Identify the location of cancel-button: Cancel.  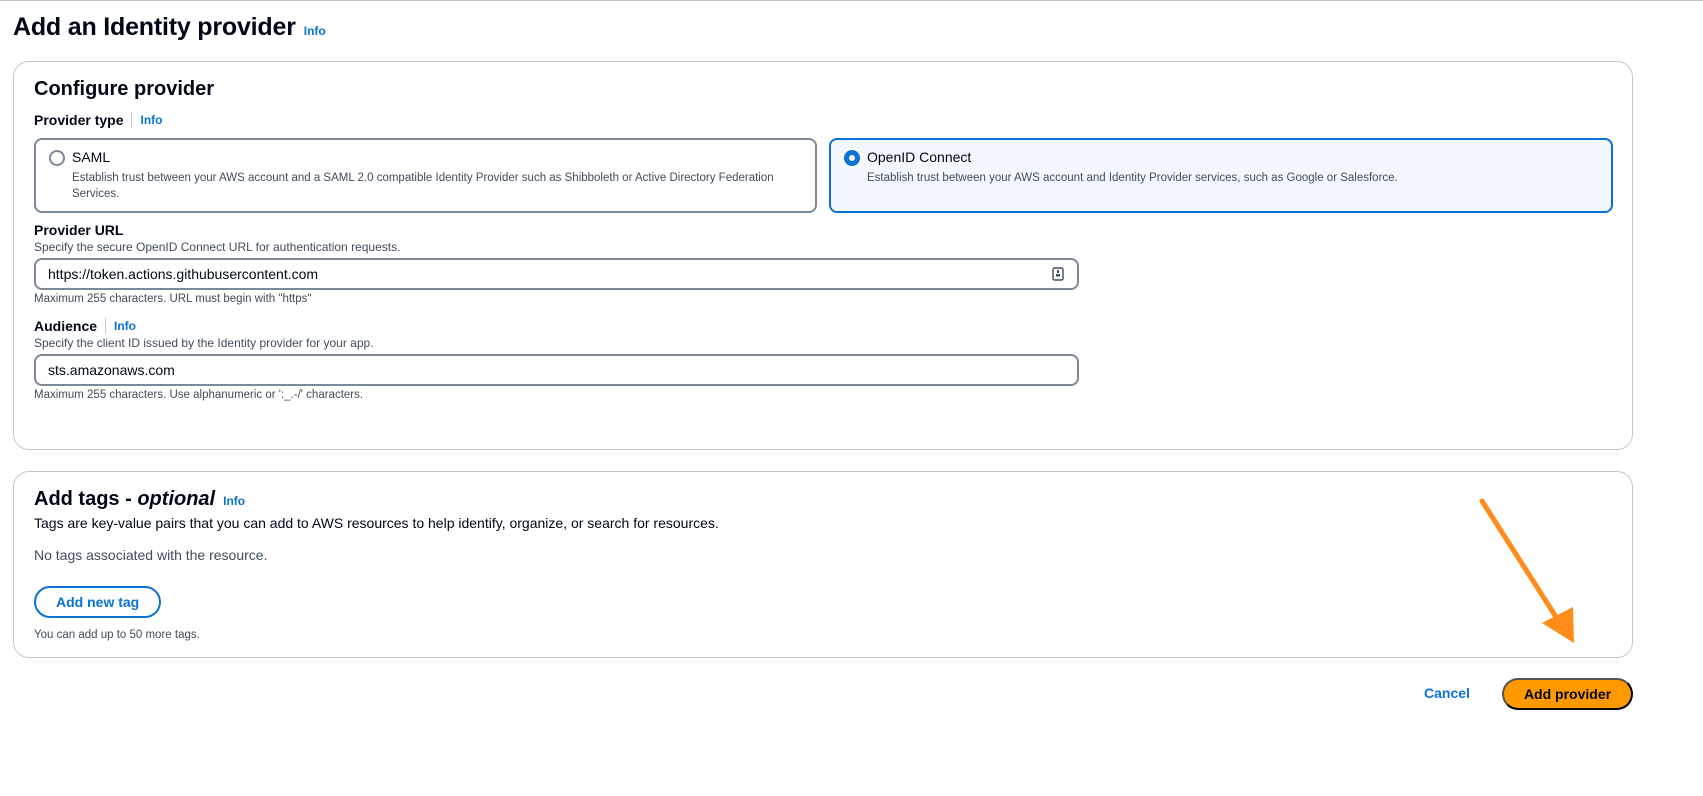
(1447, 693).